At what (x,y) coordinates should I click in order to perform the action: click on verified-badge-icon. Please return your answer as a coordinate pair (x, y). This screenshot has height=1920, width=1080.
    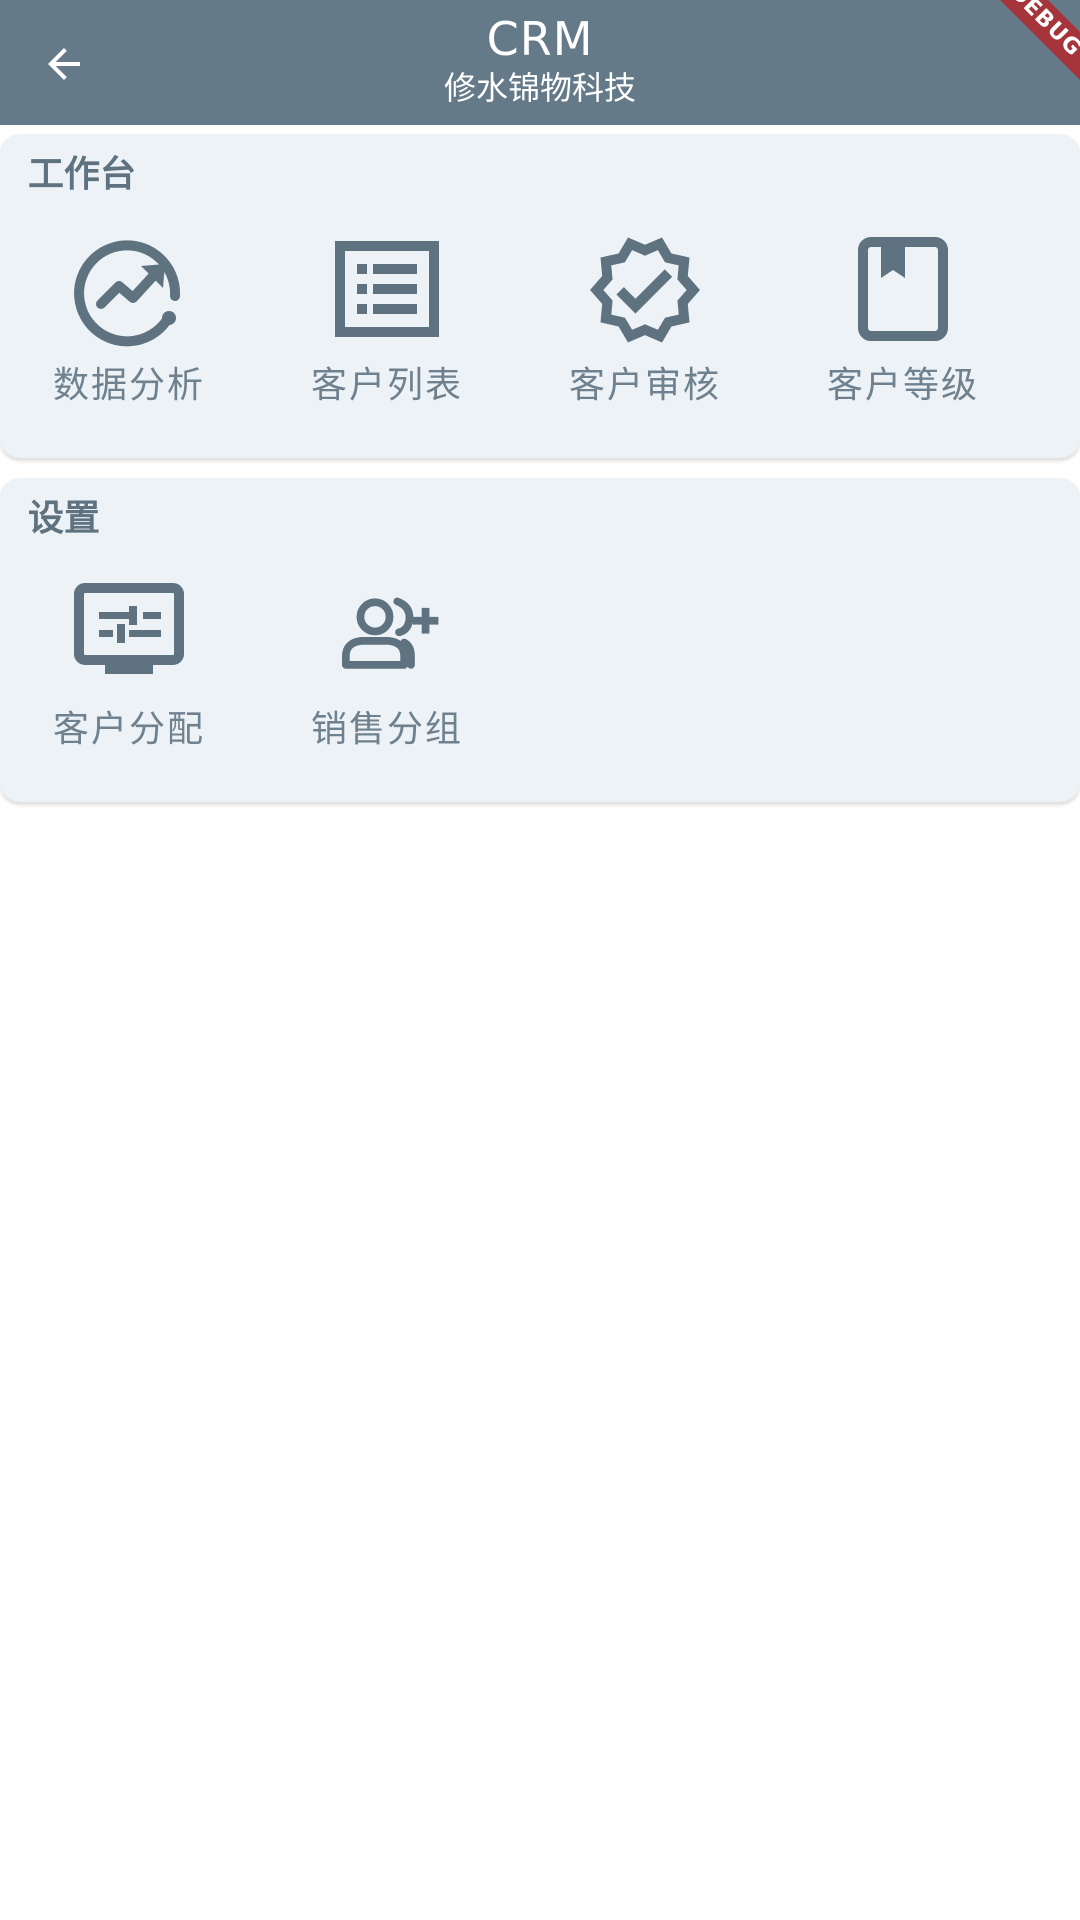
    Looking at the image, I should click on (645, 290).